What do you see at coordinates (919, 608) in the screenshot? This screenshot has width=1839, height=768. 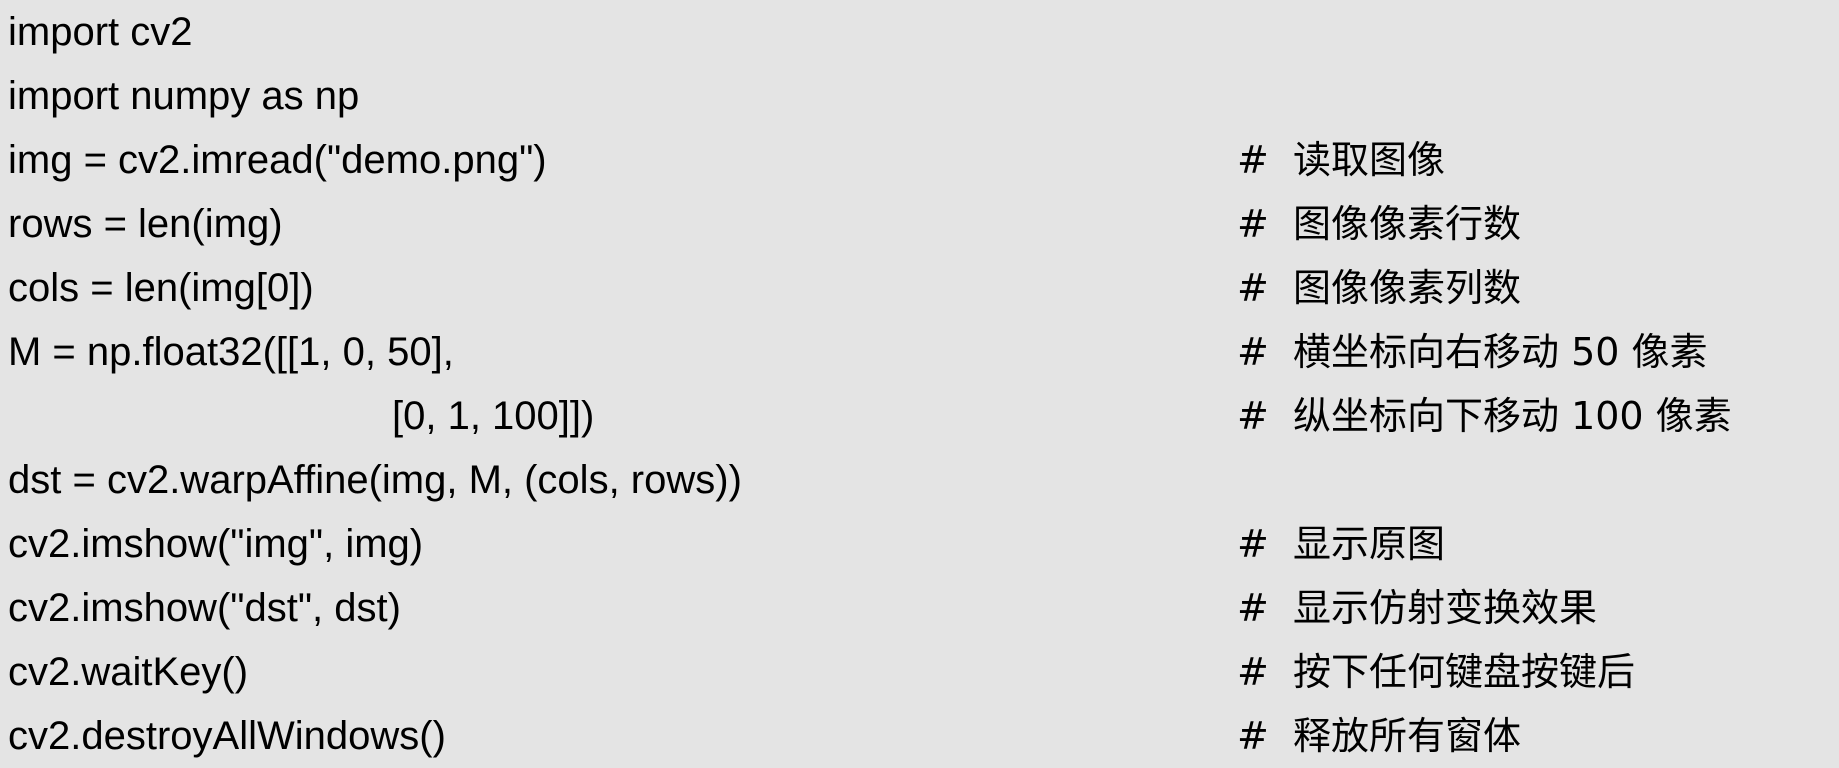 I see `code-line: cv2.imshow("dst", dst) # 显示仿射变换效果` at bounding box center [919, 608].